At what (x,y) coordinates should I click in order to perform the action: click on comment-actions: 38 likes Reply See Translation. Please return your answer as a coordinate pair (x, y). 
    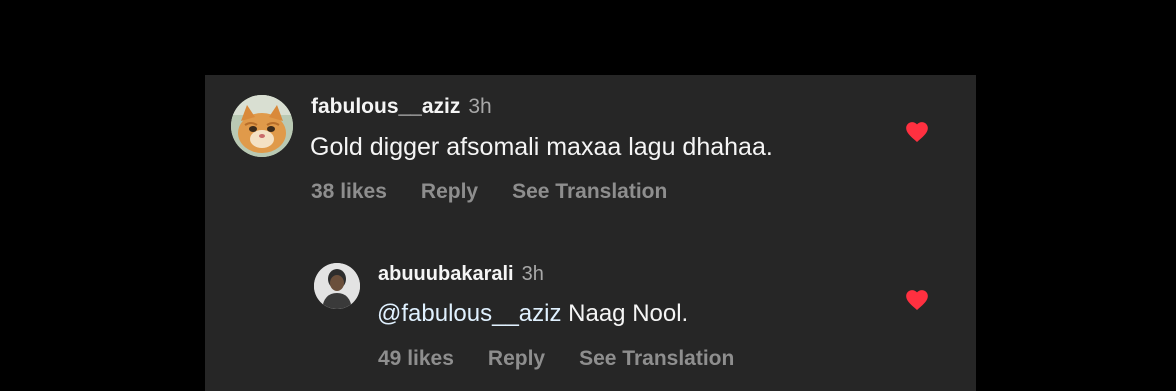
    Looking at the image, I should click on (489, 192).